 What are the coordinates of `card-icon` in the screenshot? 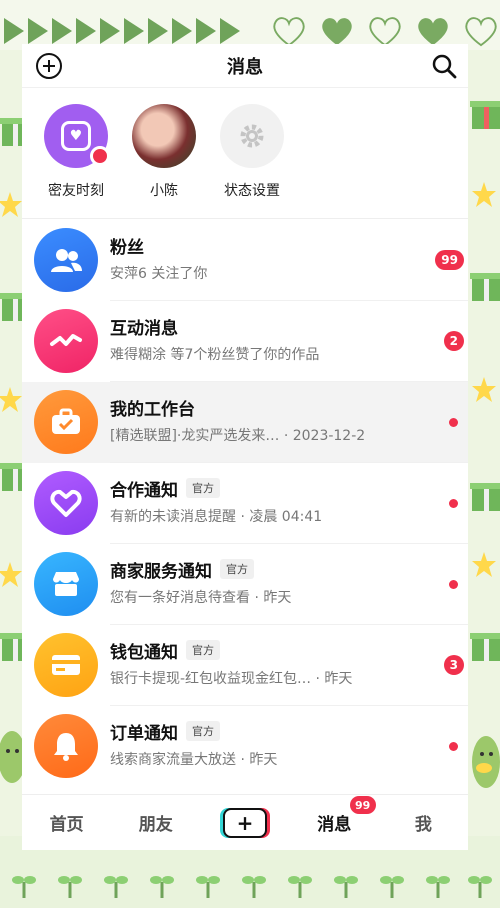 It's located at (66, 665).